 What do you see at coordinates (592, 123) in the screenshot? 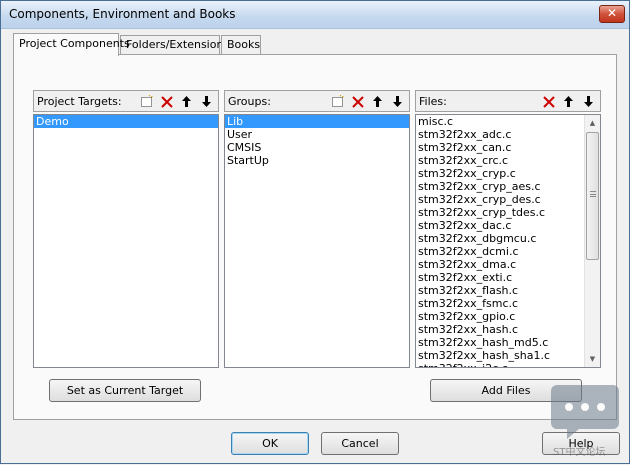
I see `scroll-up-arrow-icon: ▲` at bounding box center [592, 123].